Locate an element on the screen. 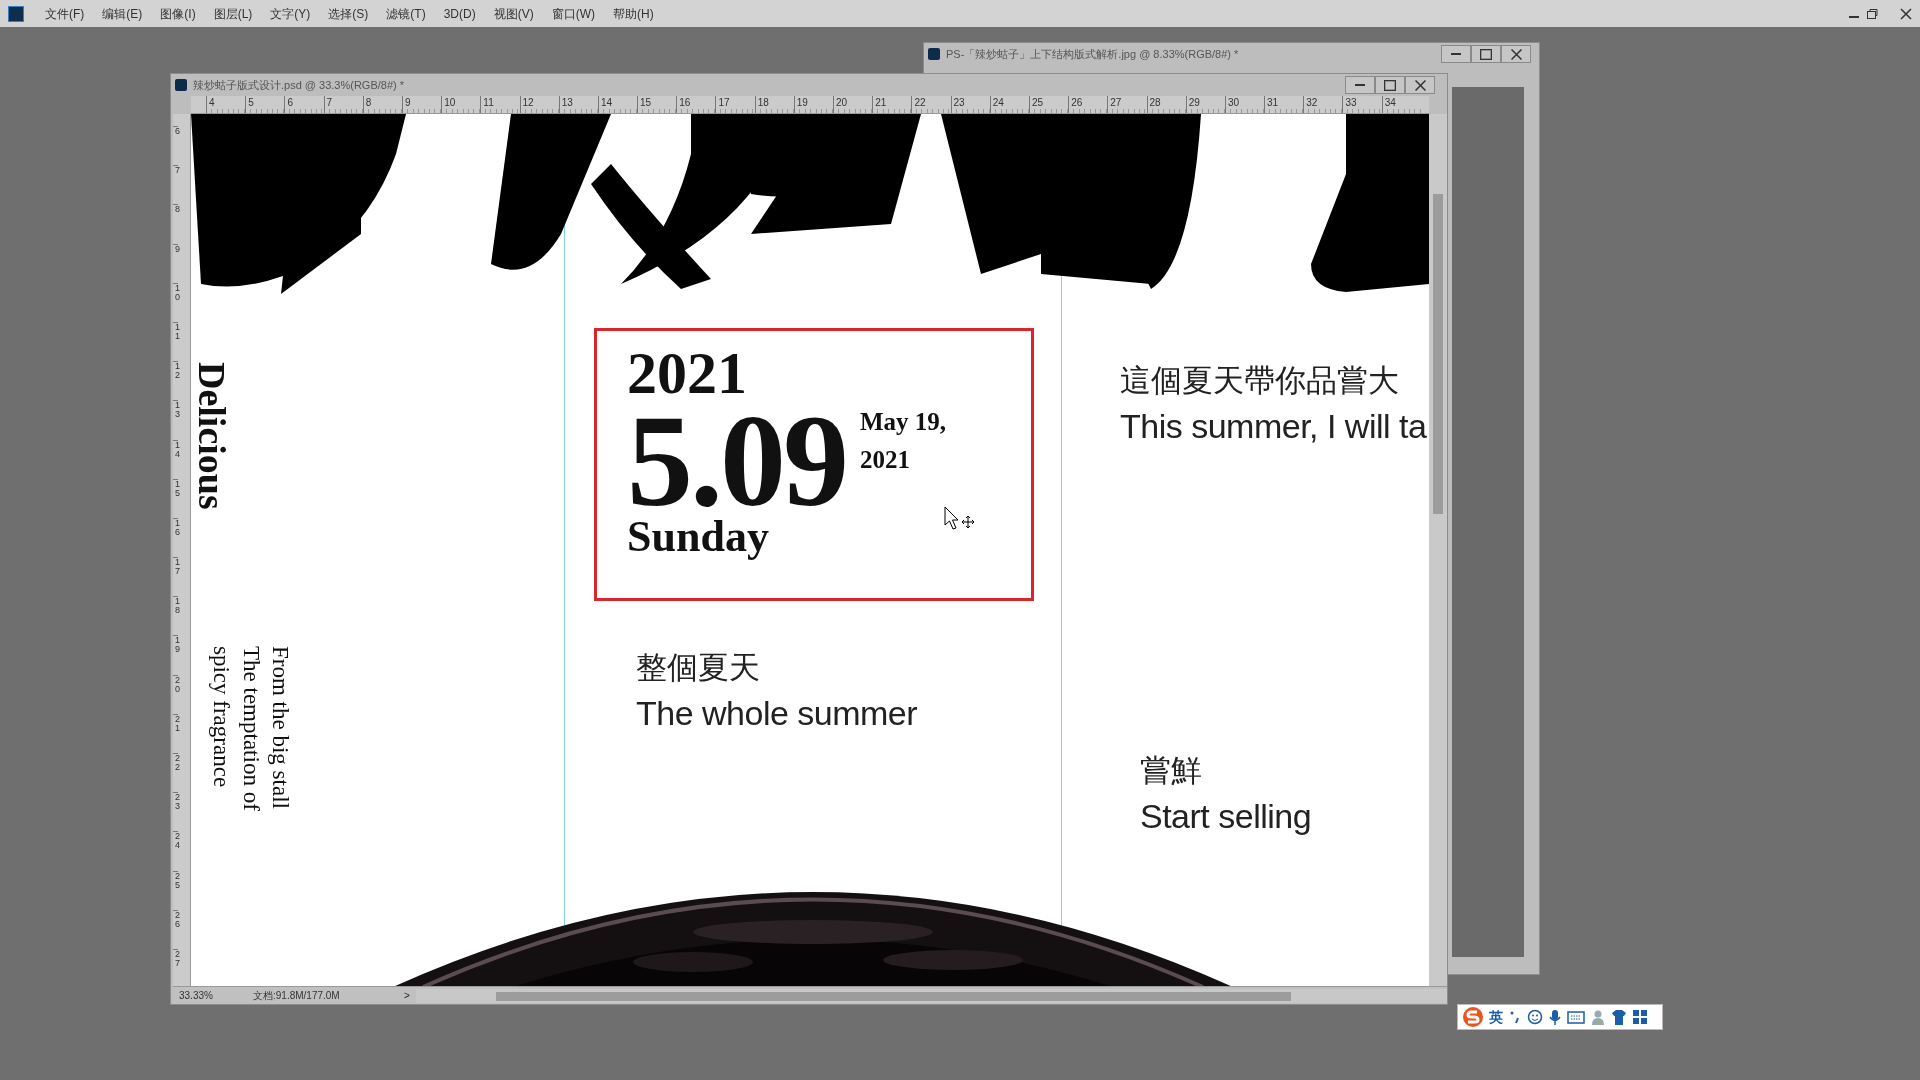 The width and height of the screenshot is (1920, 1080). ruler-number: 33 is located at coordinates (1362, 104).